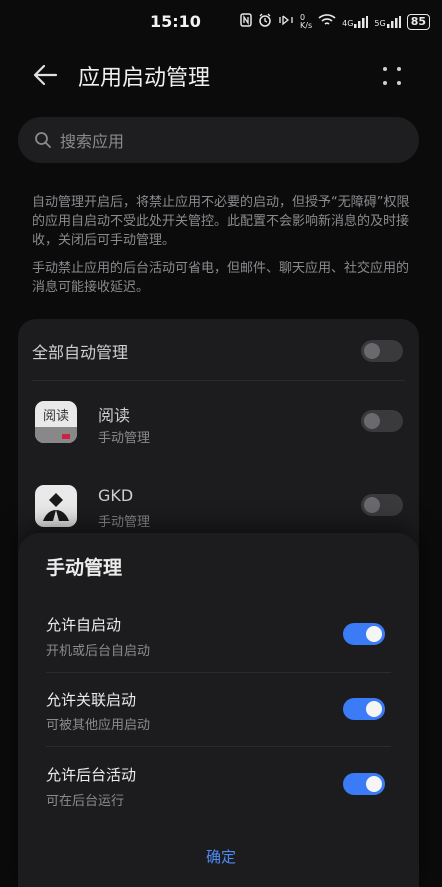  I want to click on option-label-linked-start: 允许关联启动, so click(91, 700).